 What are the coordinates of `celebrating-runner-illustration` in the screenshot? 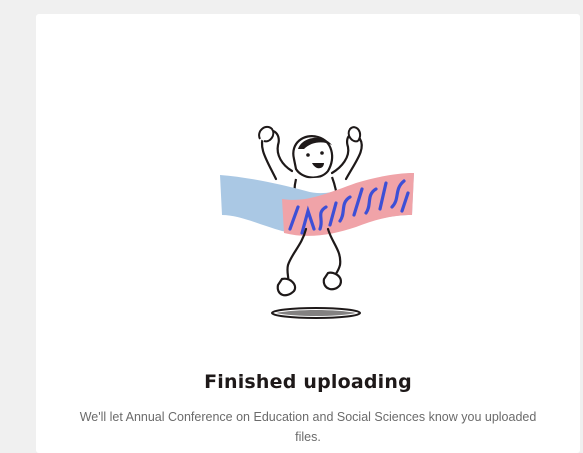 It's located at (317, 222).